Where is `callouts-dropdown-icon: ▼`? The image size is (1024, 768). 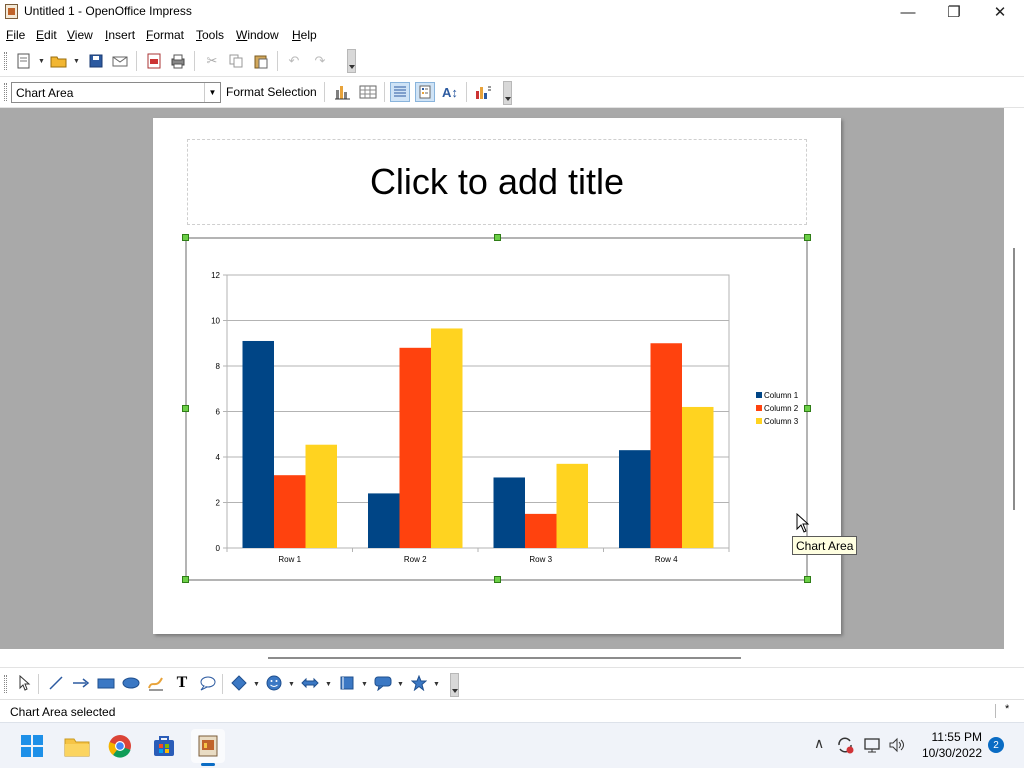 callouts-dropdown-icon: ▼ is located at coordinates (400, 684).